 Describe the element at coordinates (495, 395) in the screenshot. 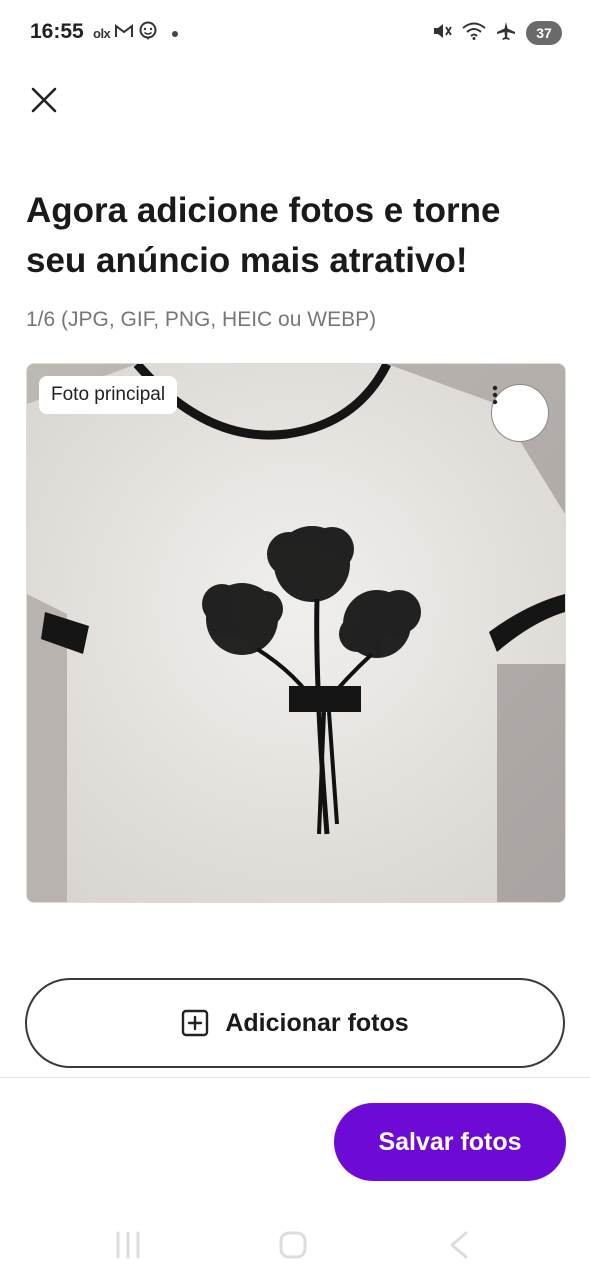

I see `kebab-icon` at that location.